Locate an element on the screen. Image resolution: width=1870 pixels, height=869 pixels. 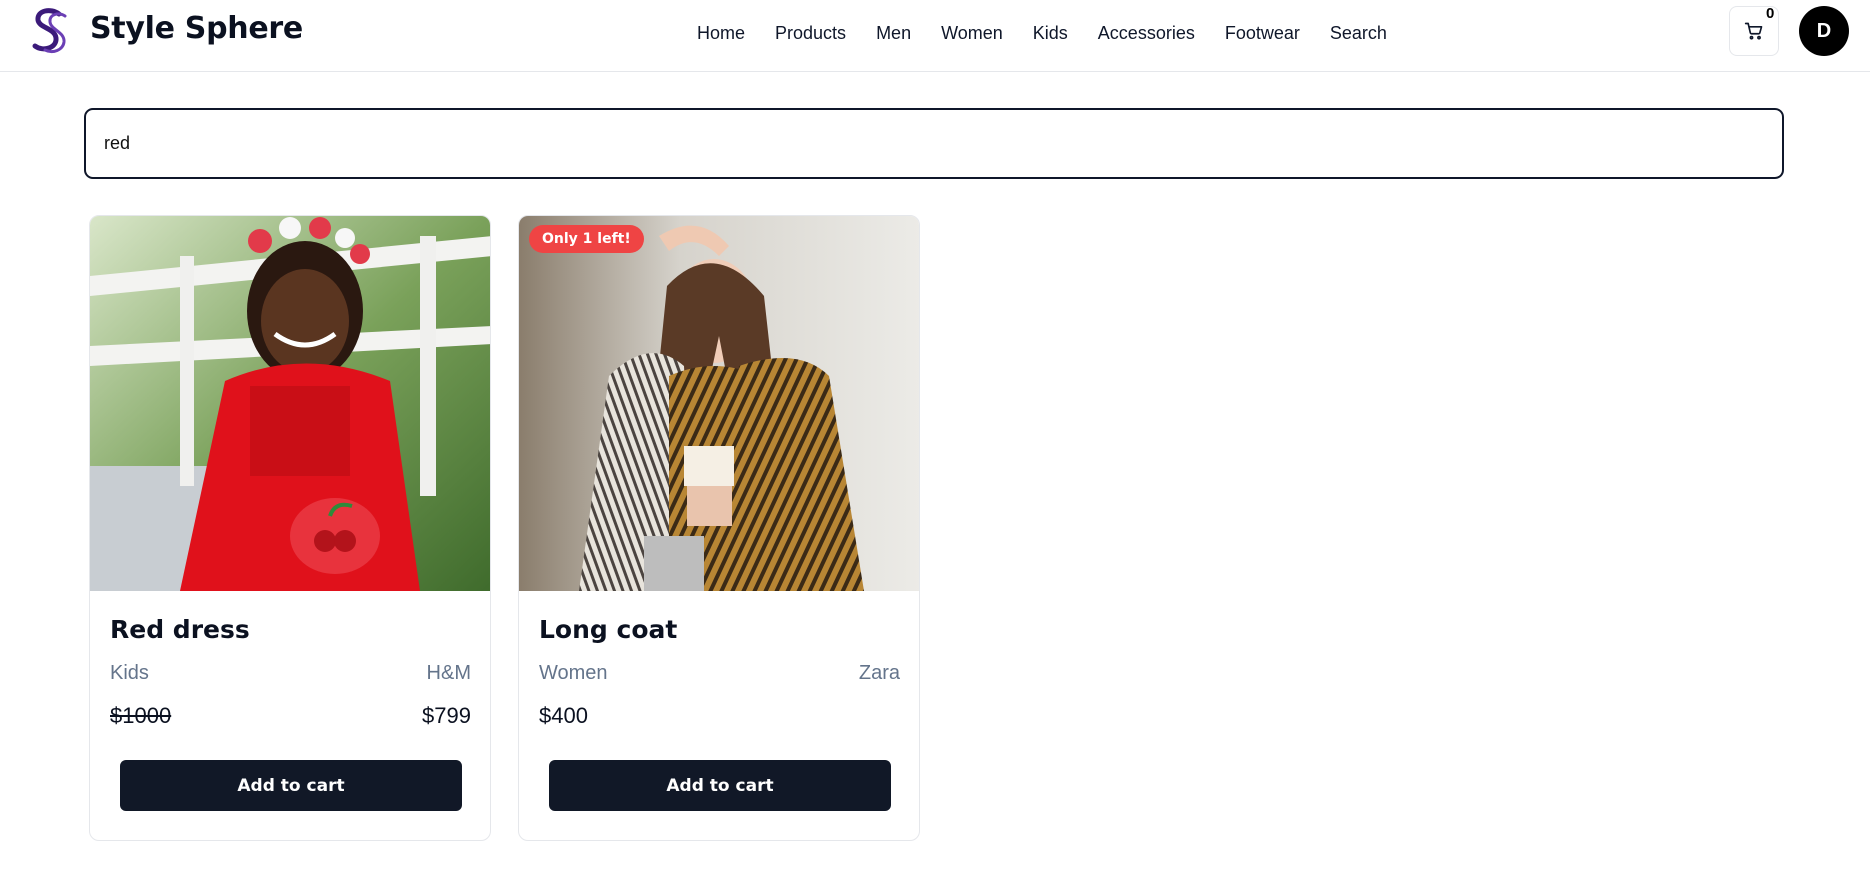
stock-badge: Only 1 left! is located at coordinates (586, 239).